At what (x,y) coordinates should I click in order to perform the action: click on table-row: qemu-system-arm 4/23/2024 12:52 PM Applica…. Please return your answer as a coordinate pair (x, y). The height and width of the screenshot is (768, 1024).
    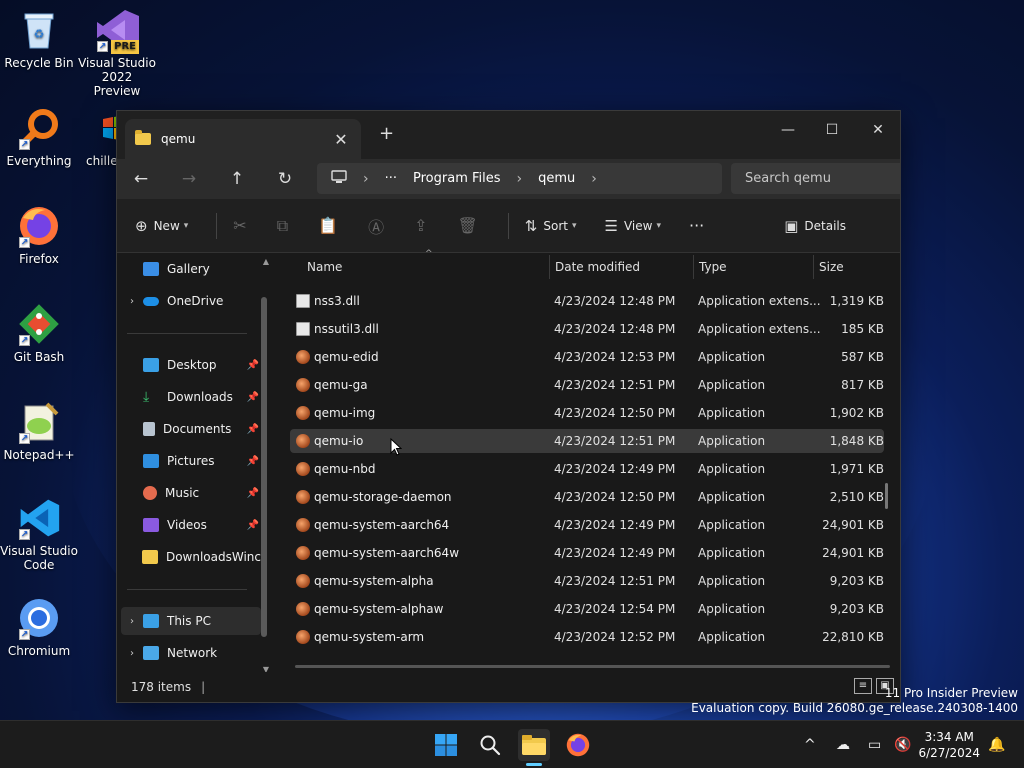
    Looking at the image, I should click on (587, 637).